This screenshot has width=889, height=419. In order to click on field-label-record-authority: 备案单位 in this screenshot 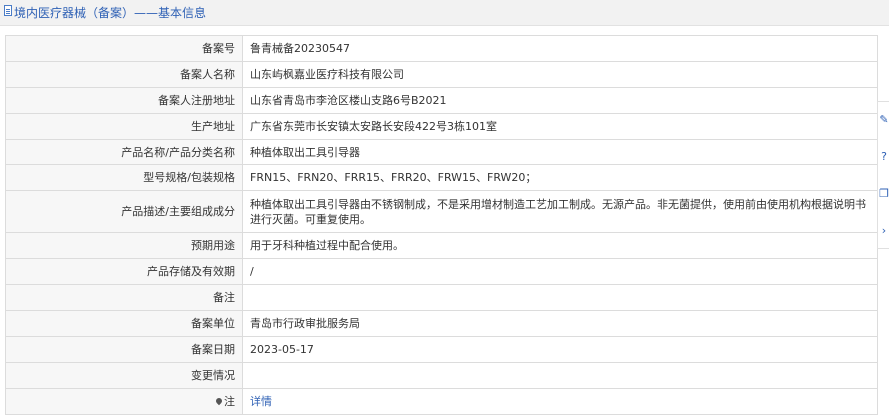, I will do `click(124, 323)`.